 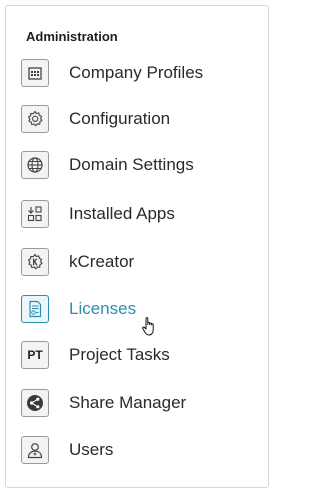 I want to click on globe-icon, so click(x=35, y=165).